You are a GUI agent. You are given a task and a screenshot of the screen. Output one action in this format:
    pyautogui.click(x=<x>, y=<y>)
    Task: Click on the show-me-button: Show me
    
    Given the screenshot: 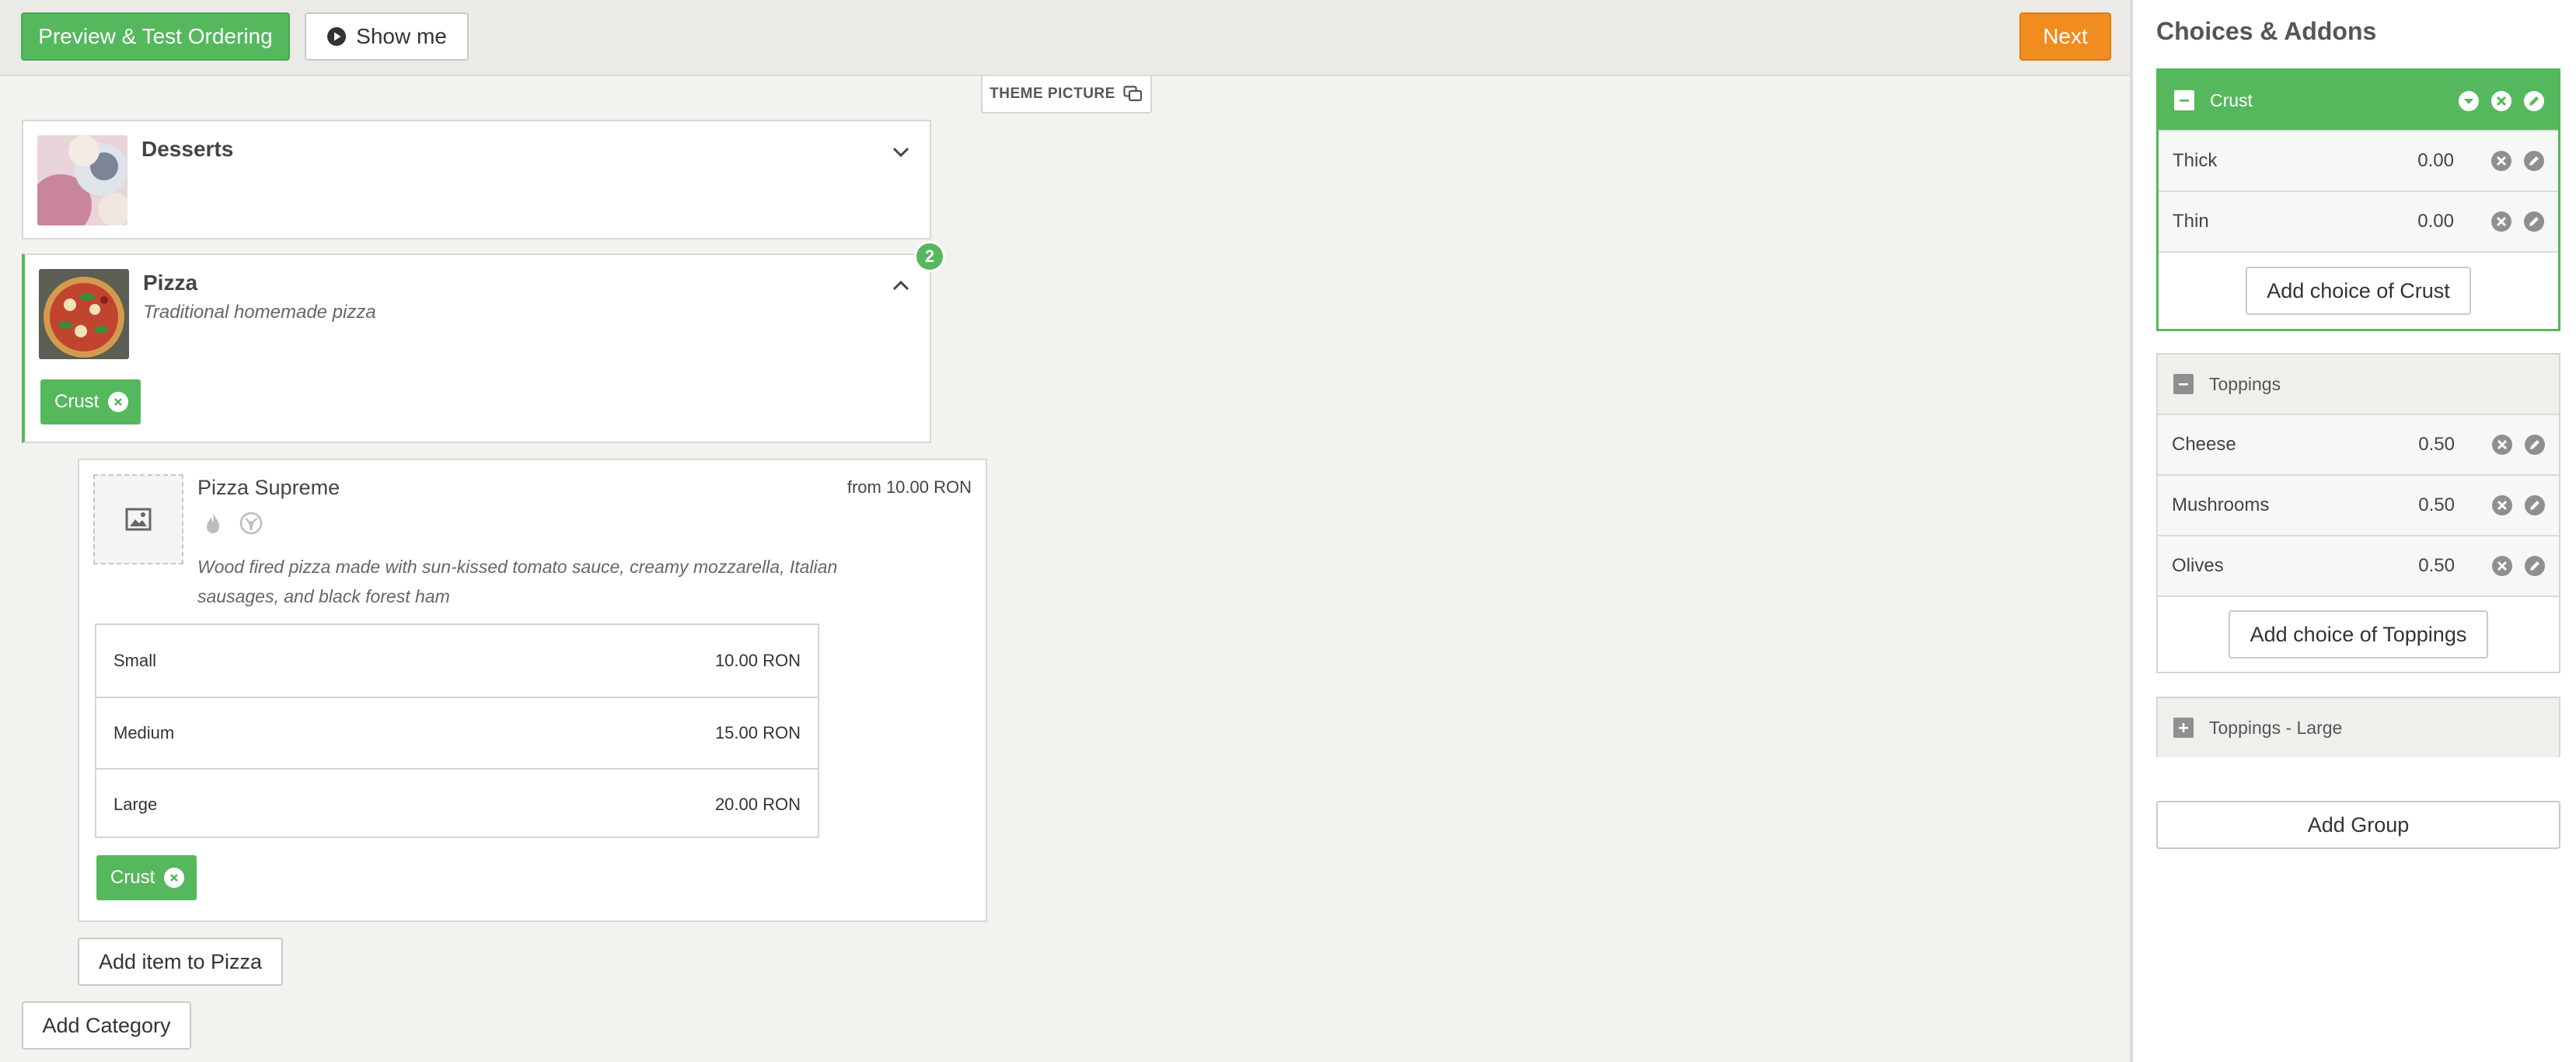 What is the action you would take?
    pyautogui.click(x=387, y=36)
    